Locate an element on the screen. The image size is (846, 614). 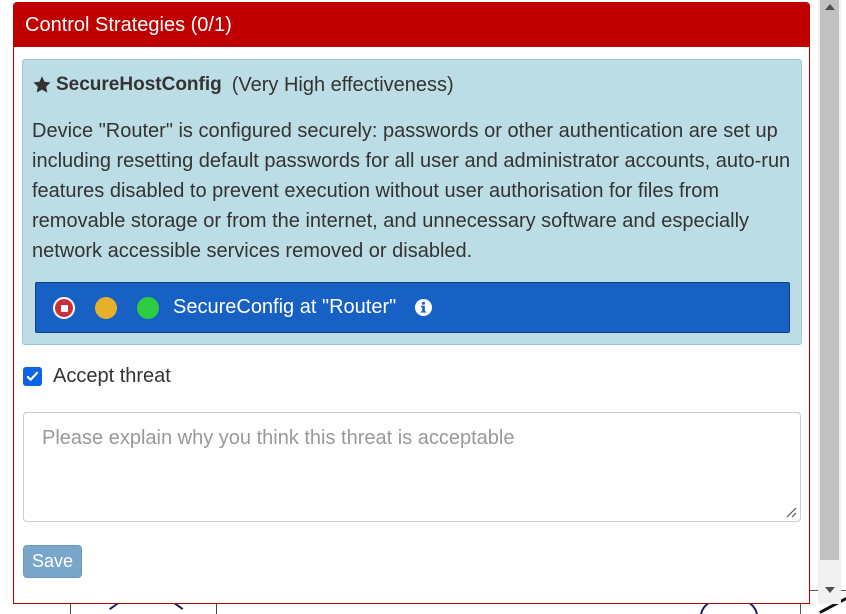
scrollbar is located at coordinates (829, 302).